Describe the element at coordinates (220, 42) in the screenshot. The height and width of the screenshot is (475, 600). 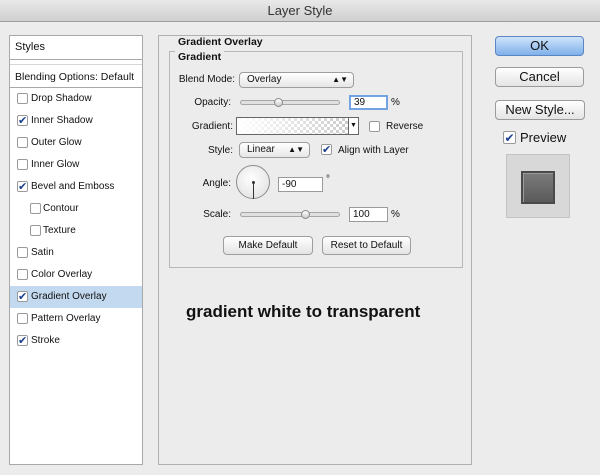
I see `panel-title: Gradient Overlay` at that location.